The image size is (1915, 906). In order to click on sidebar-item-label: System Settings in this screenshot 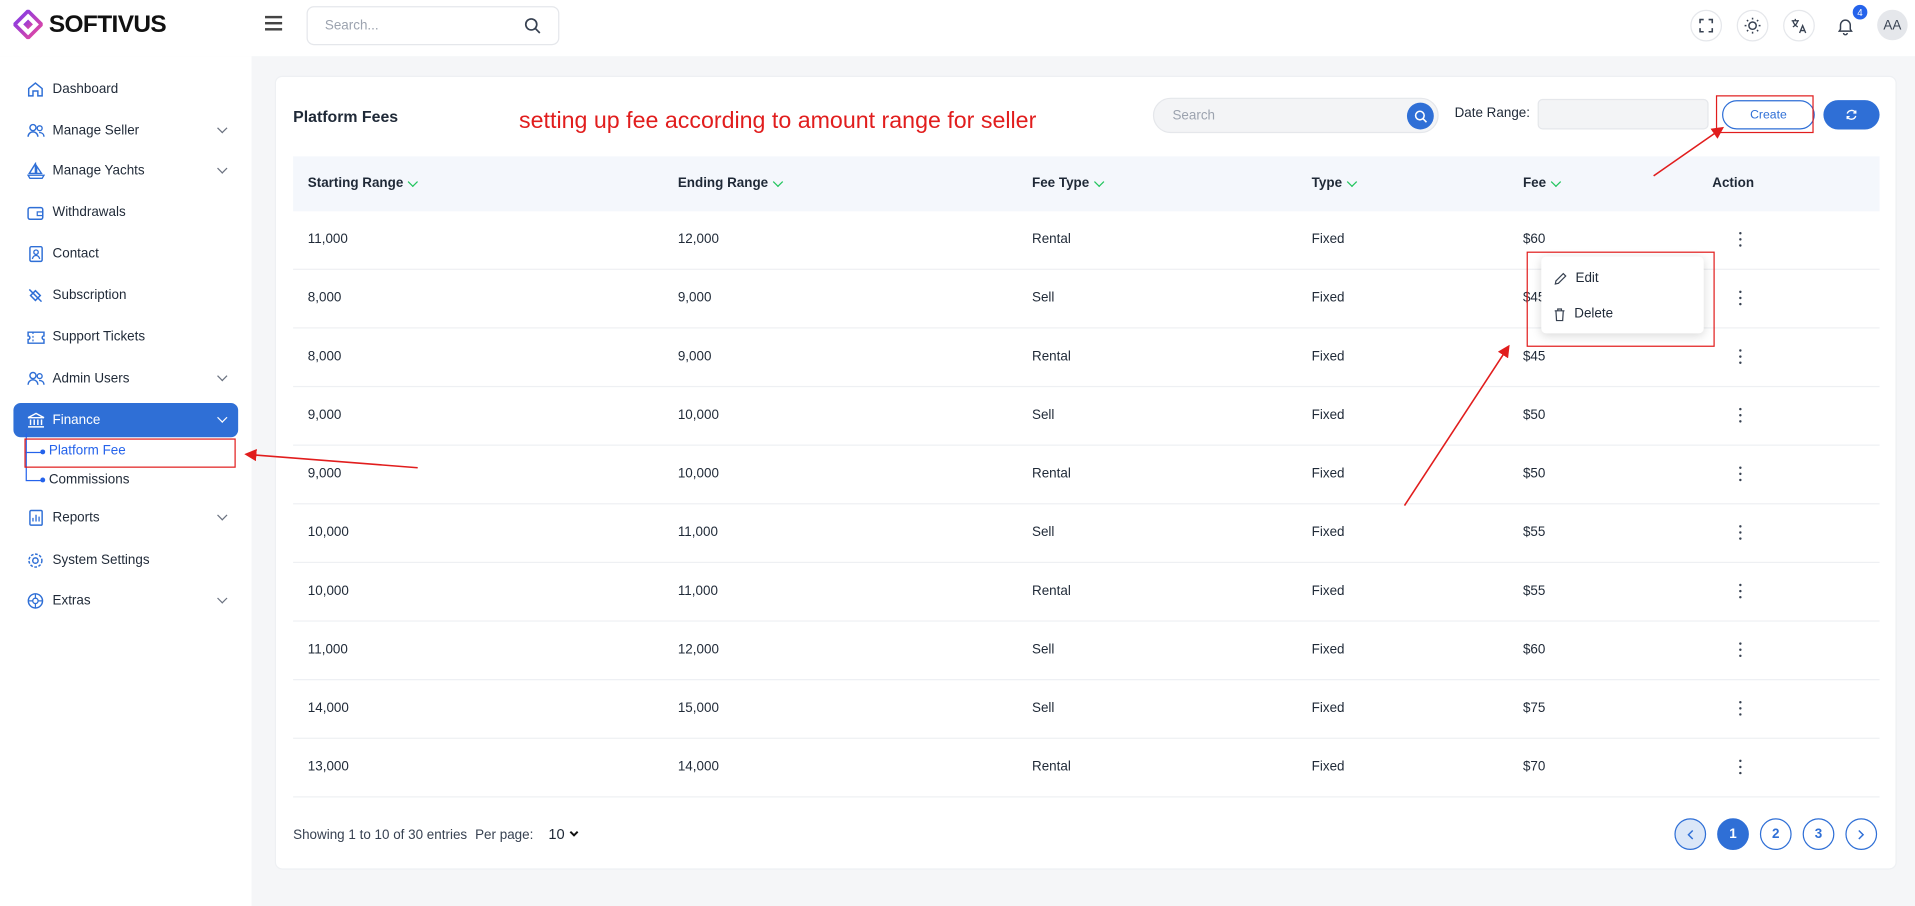, I will do `click(101, 560)`.